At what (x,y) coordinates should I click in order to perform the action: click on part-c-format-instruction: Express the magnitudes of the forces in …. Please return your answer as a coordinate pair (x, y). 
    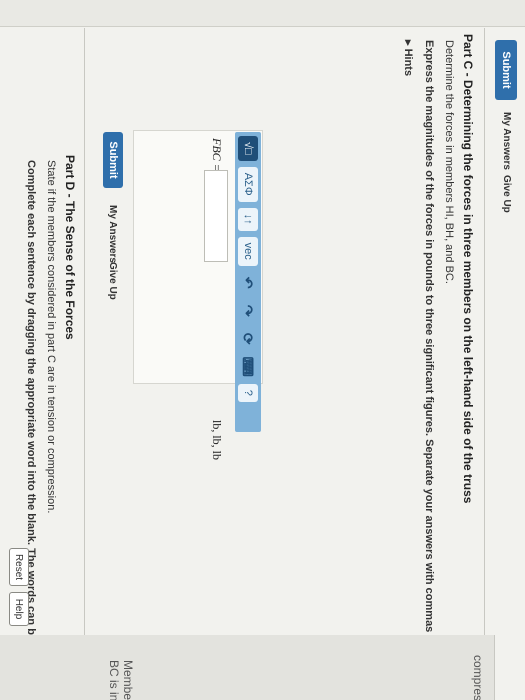
    Looking at the image, I should click on (429, 336).